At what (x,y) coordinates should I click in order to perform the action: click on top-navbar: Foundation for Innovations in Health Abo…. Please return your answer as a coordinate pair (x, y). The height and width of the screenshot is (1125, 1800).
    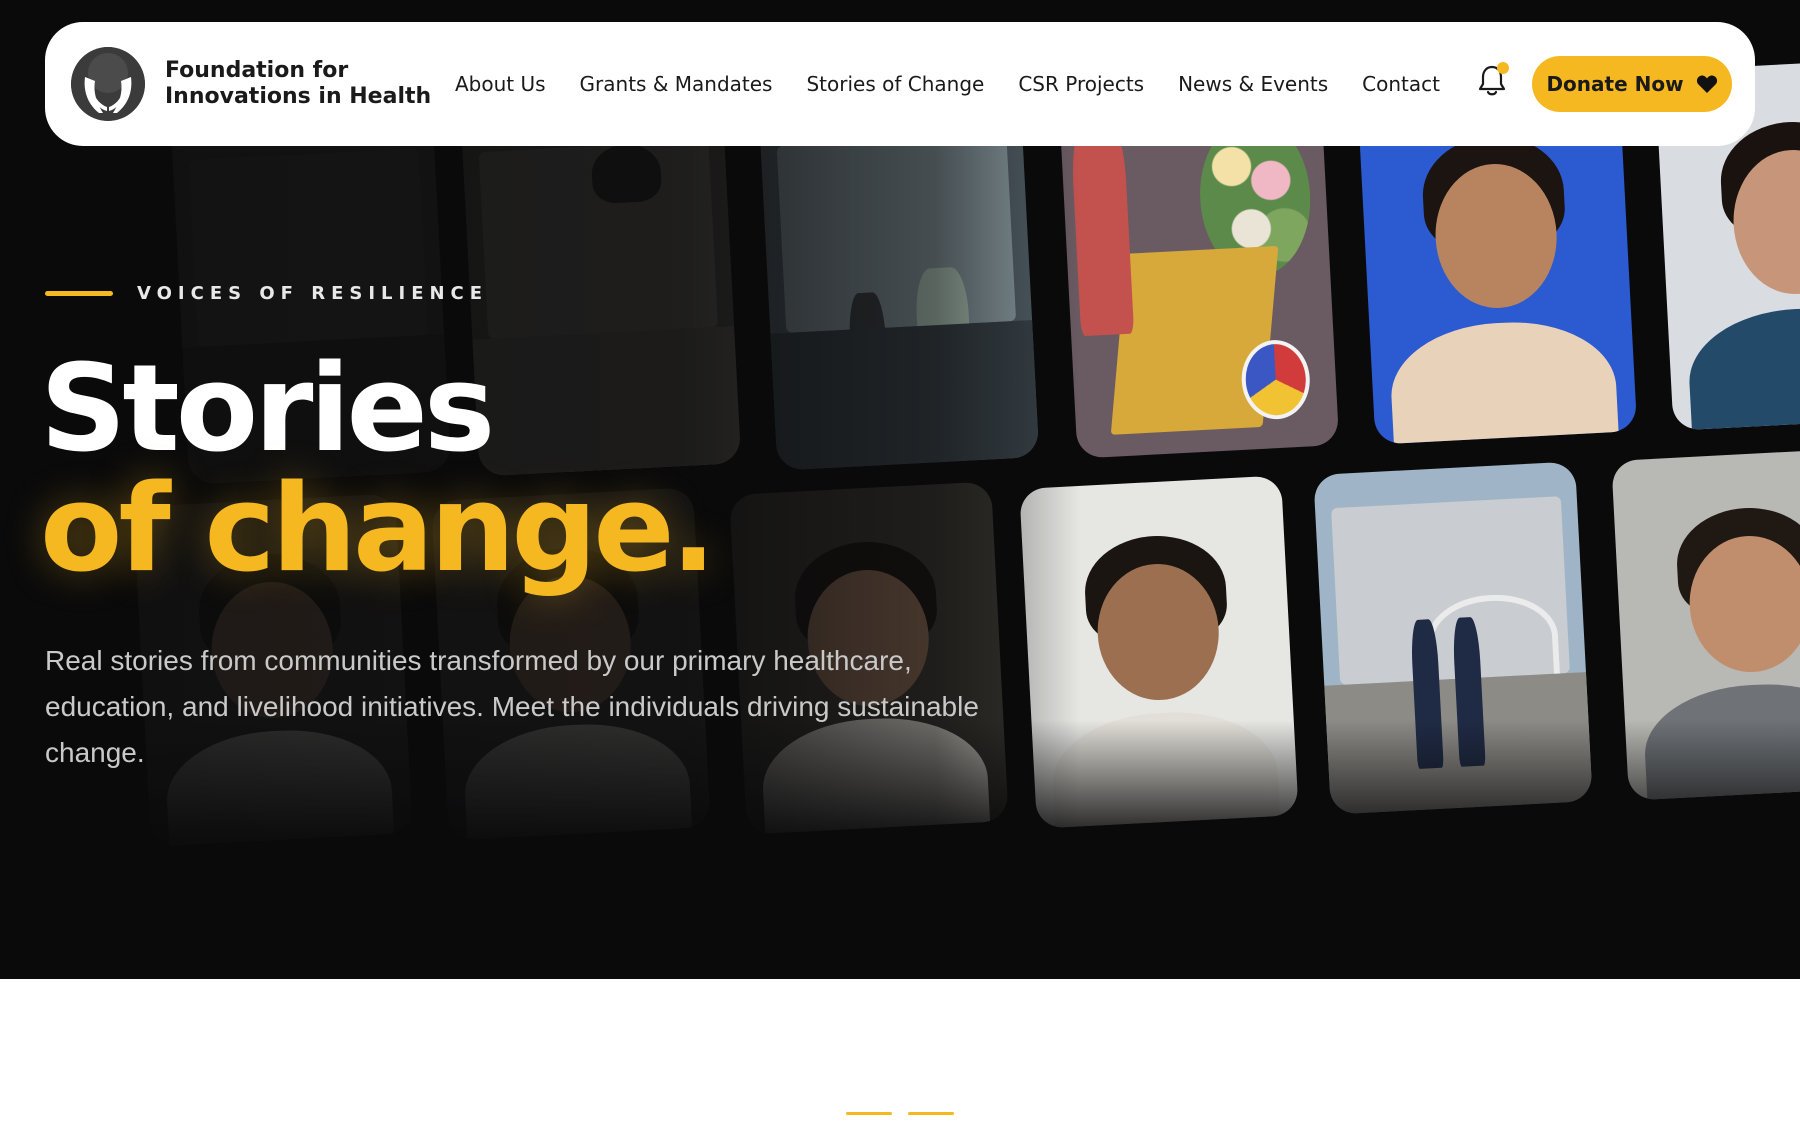
    Looking at the image, I should click on (900, 84).